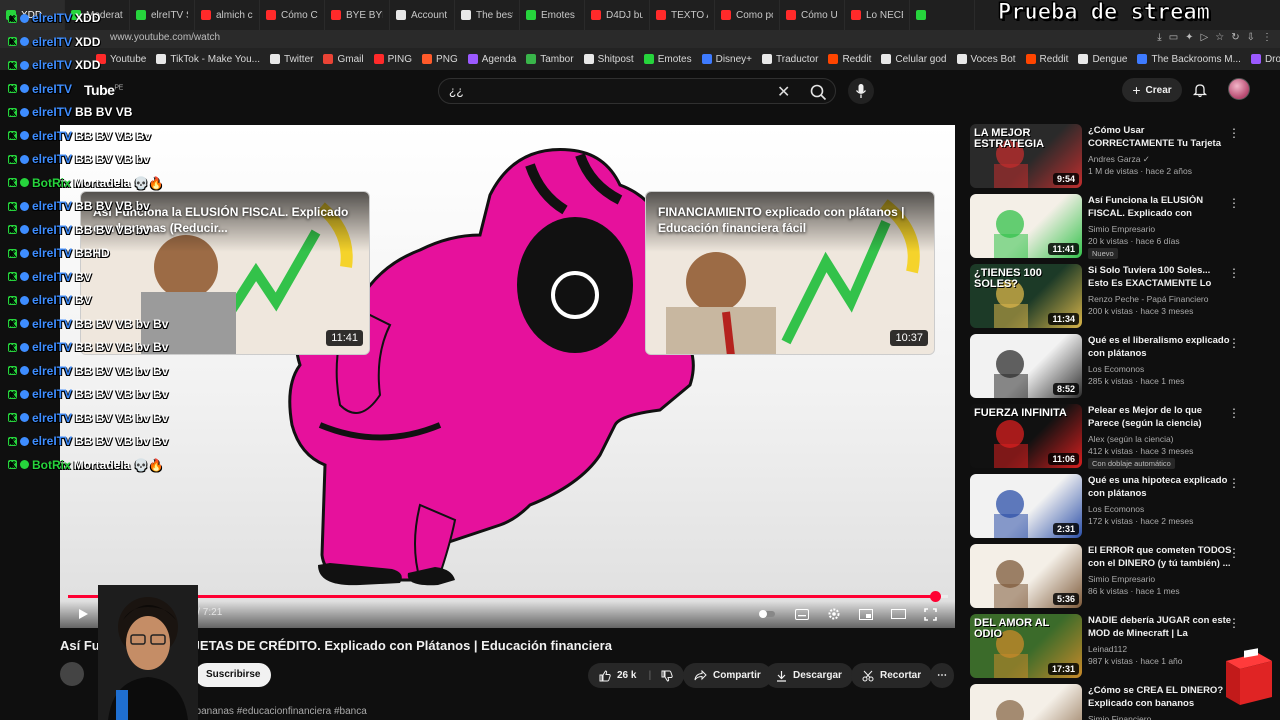 This screenshot has height=720, width=1280. I want to click on recommendation-channel: Andres Garza ✓, so click(1119, 159).